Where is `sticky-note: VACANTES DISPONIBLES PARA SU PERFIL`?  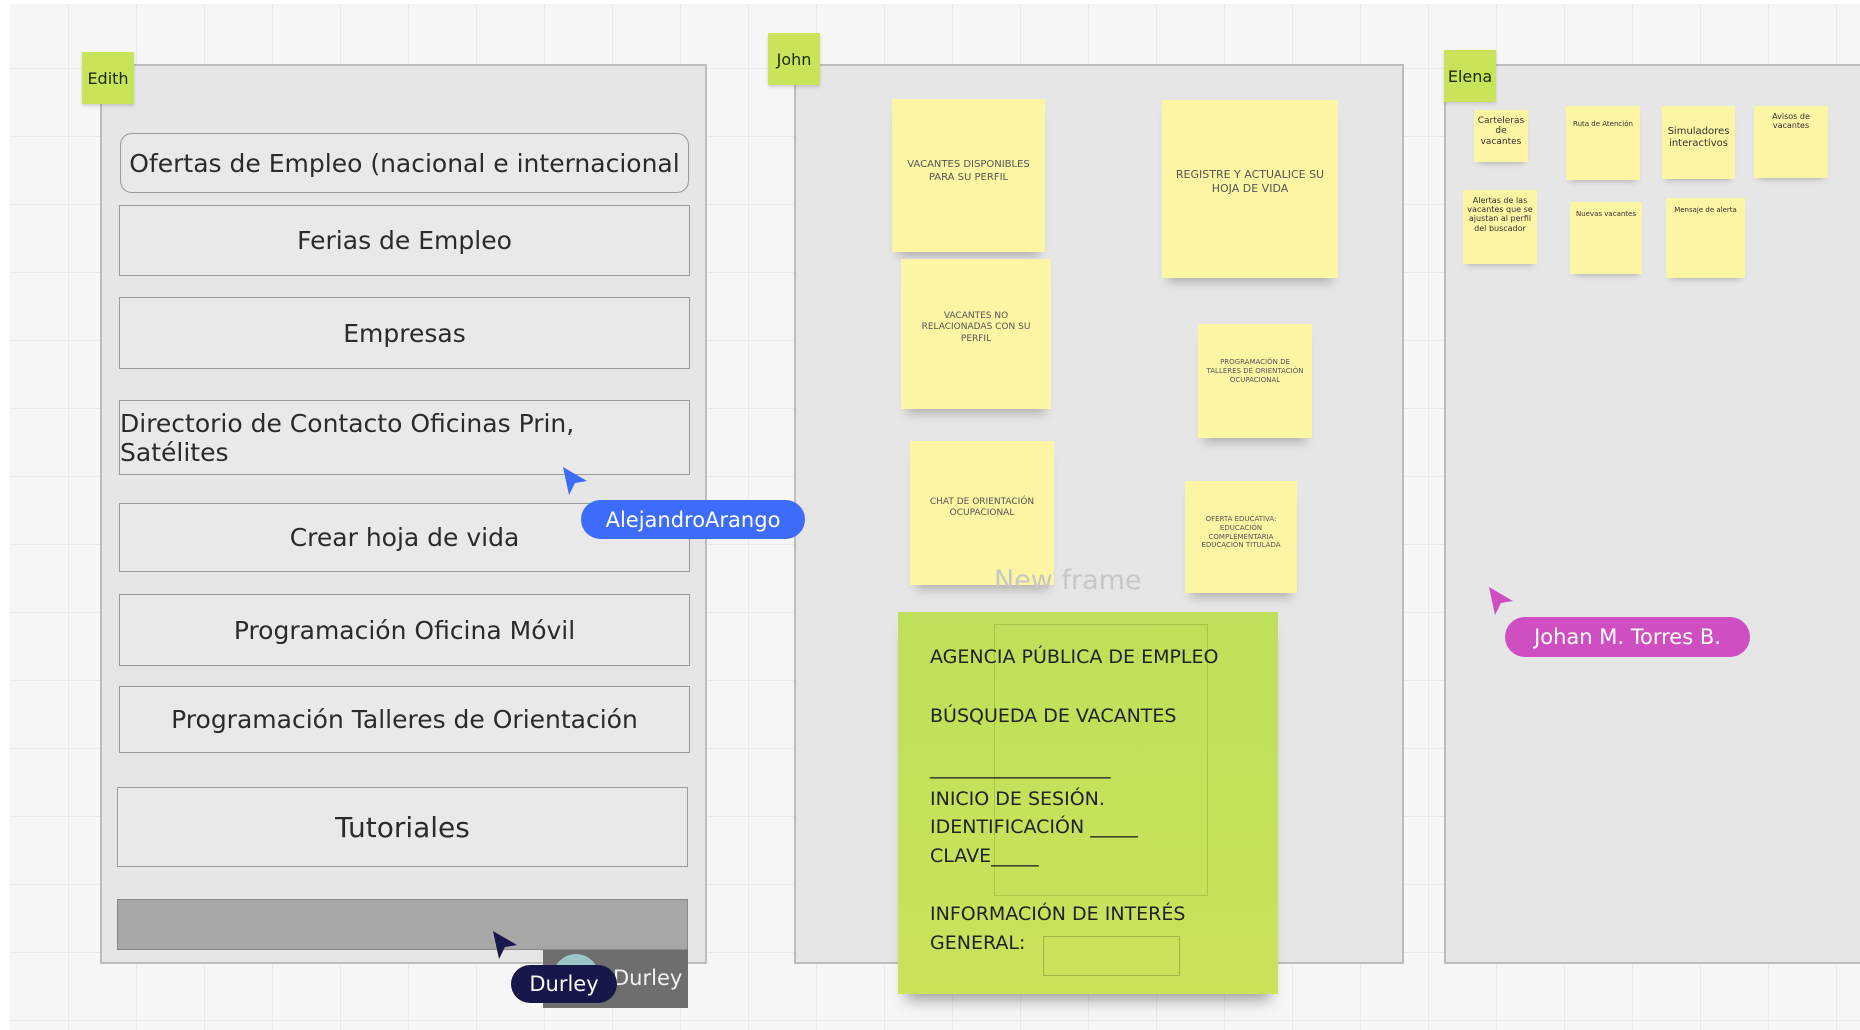
sticky-note: VACANTES DISPONIBLES PARA SU PERFIL is located at coordinates (968, 175).